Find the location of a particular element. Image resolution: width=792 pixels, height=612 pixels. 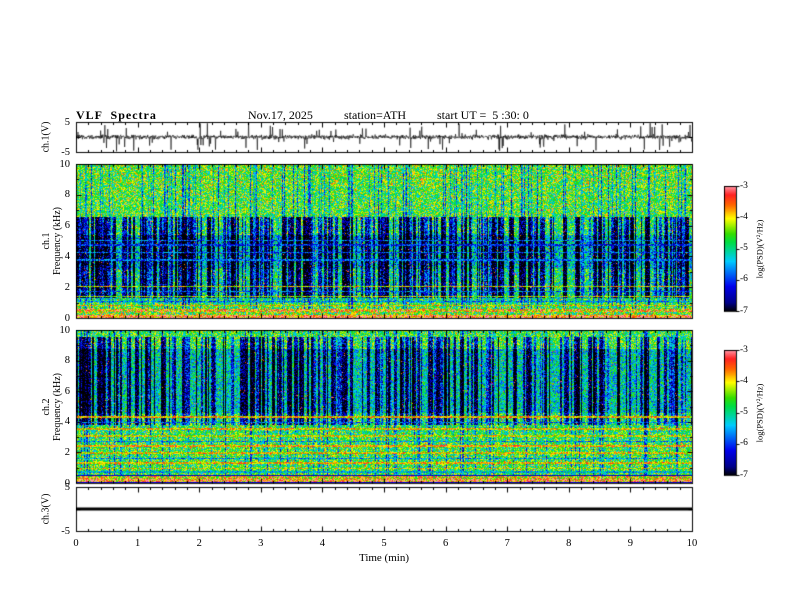

tick-label: 1 is located at coordinates (137, 543).